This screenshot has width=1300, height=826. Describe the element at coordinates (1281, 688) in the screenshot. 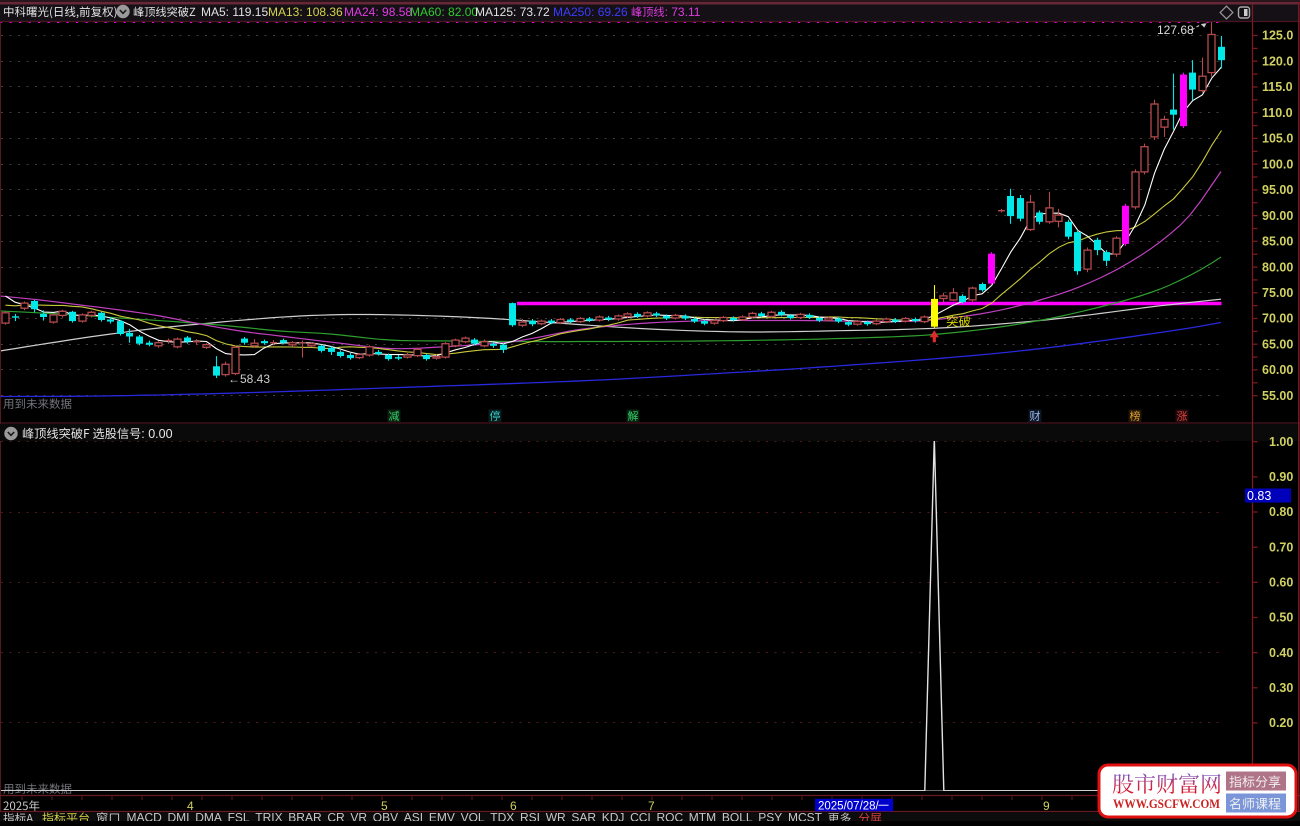

I see `svg-text: 0.30` at that location.